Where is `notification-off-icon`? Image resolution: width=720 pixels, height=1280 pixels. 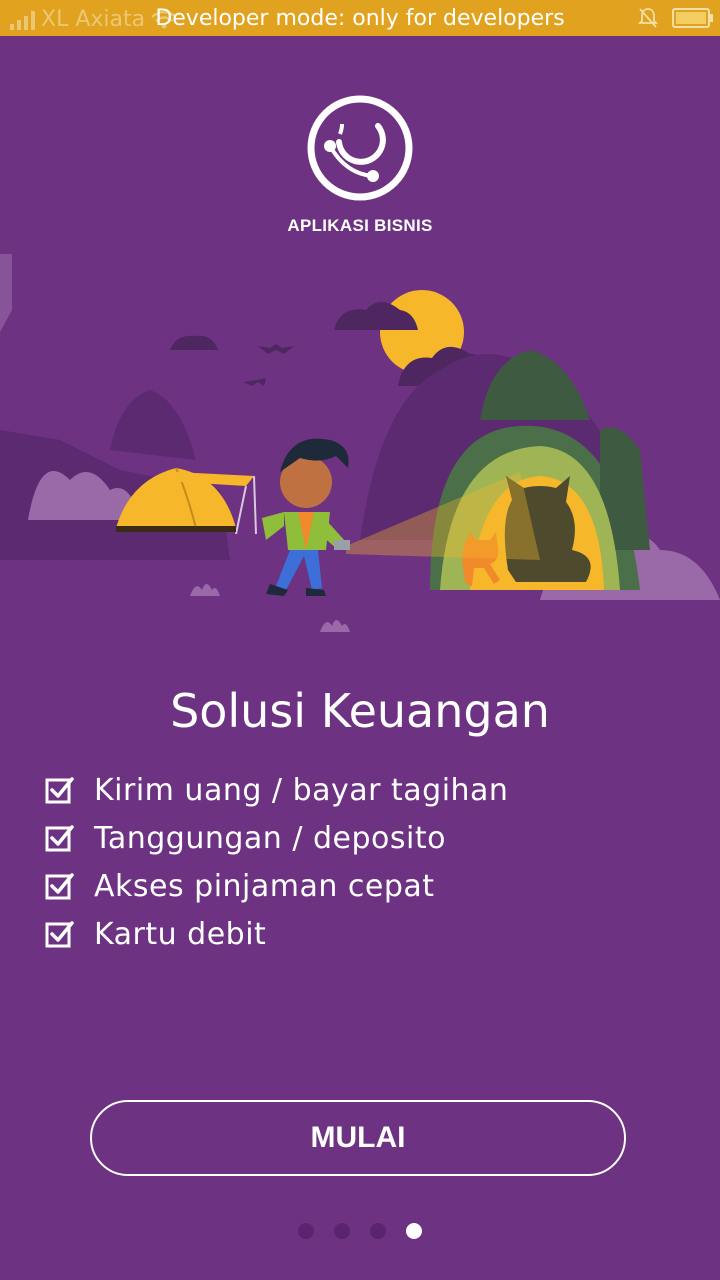 notification-off-icon is located at coordinates (648, 18).